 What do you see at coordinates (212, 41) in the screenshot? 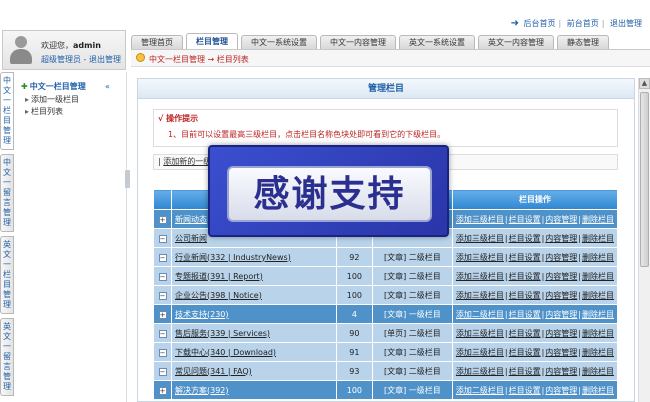
I see `tab-column-manage: 栏目管理` at bounding box center [212, 41].